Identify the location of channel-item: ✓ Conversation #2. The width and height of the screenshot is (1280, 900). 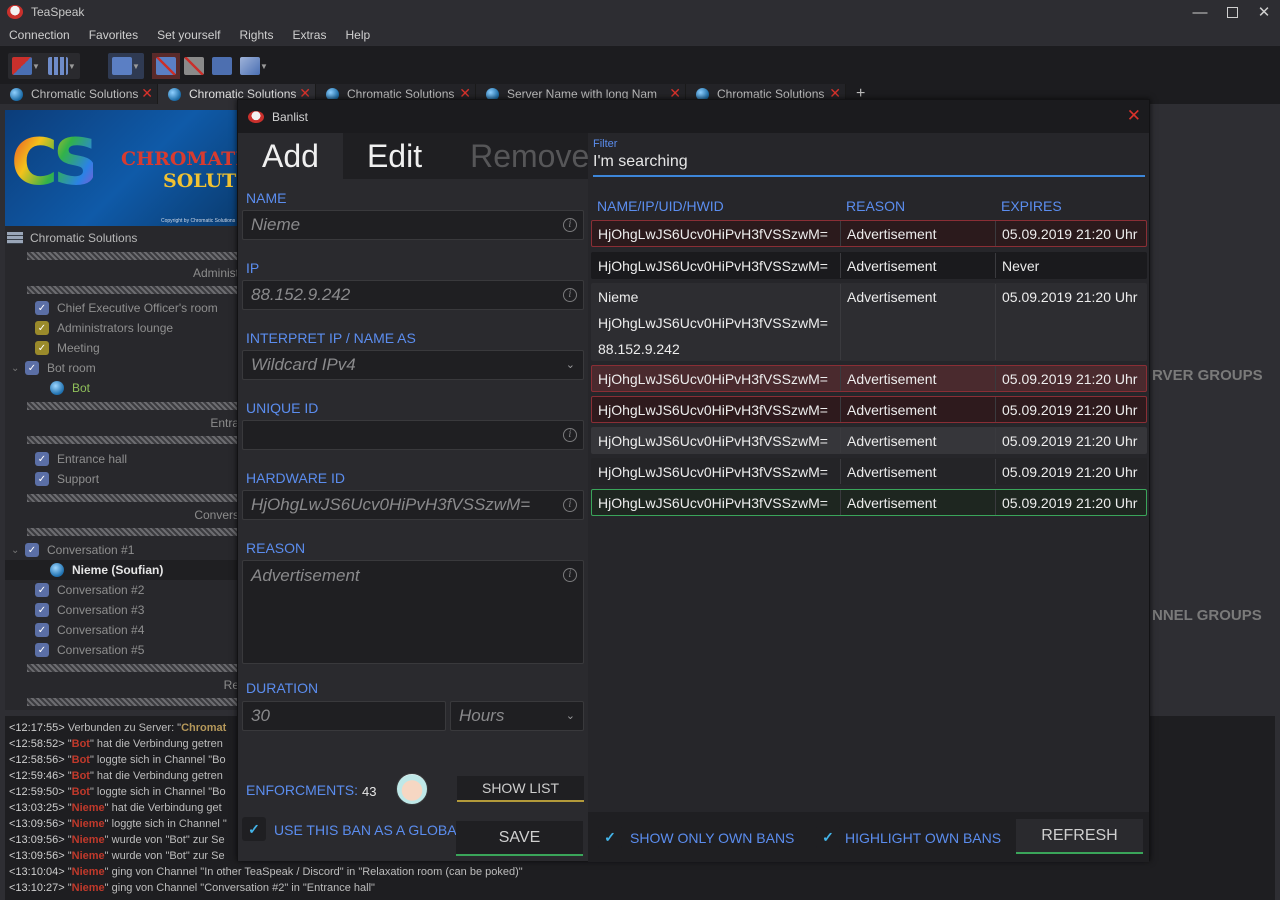
(74, 590).